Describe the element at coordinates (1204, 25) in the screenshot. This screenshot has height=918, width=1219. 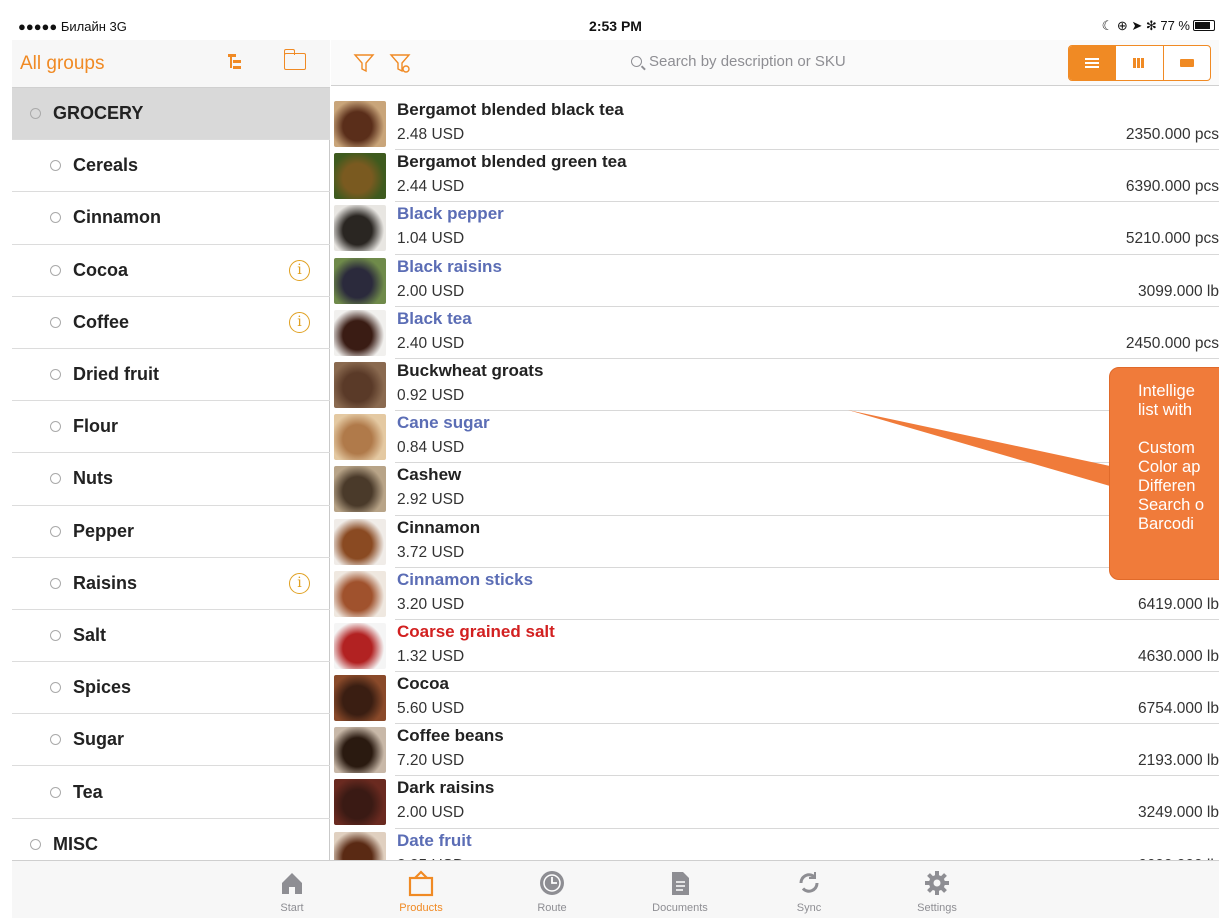
I see `battery-icon` at that location.